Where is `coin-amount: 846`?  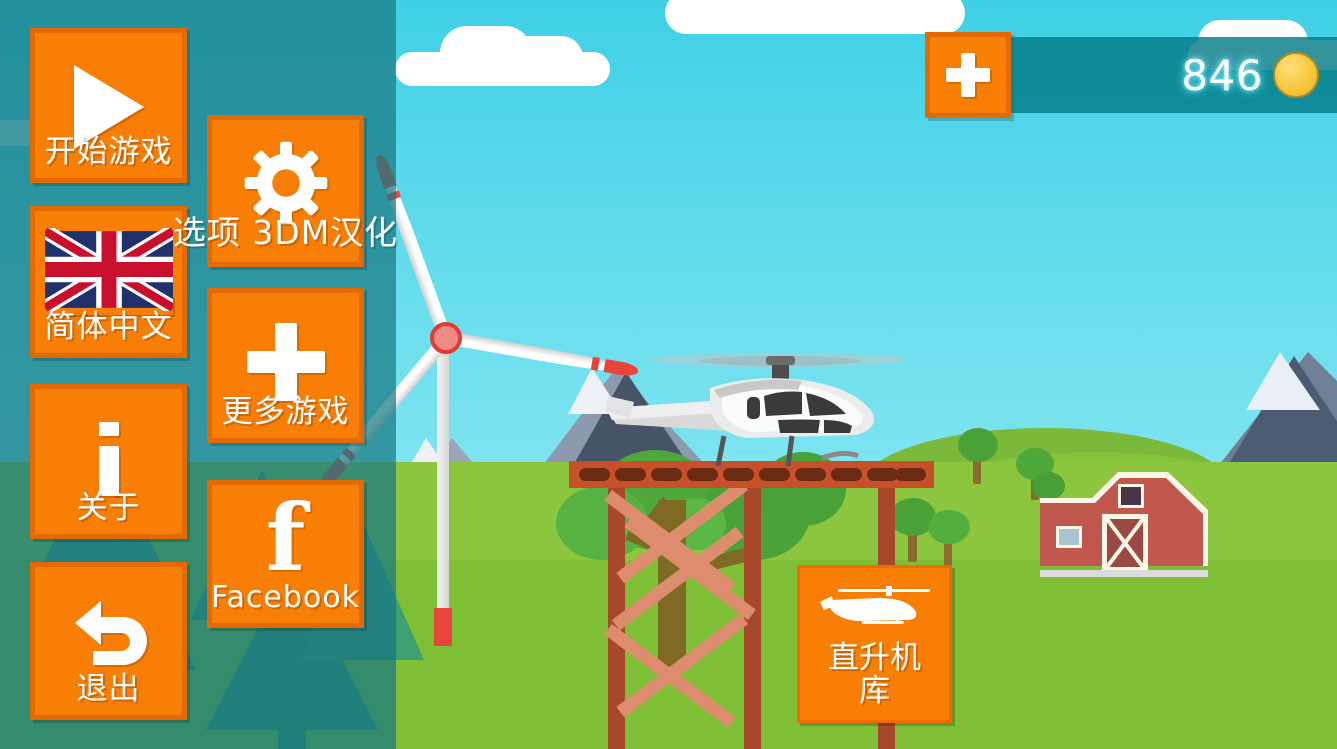
coin-amount: 846 is located at coordinates (1222, 75).